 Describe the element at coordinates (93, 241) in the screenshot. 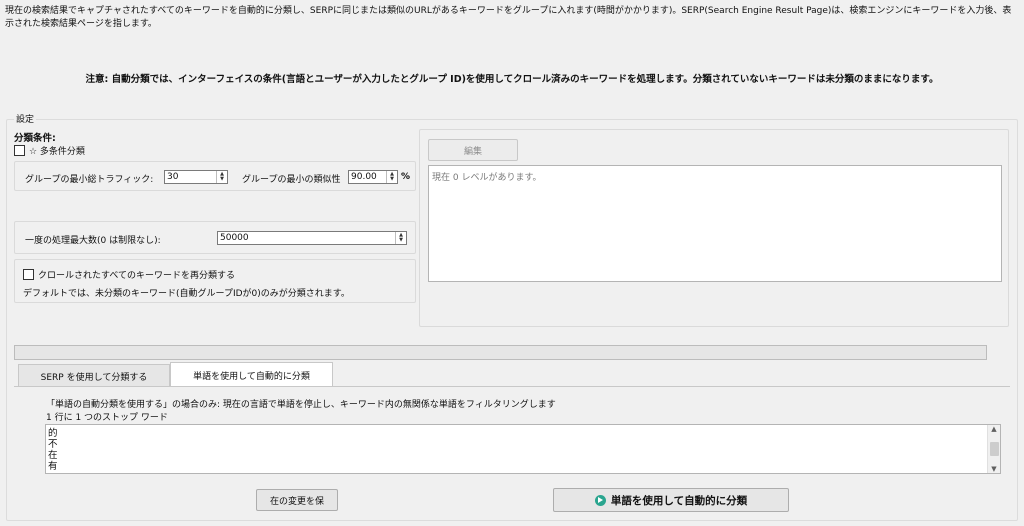

I see `max-process-label: 一度の処理最大数(0 は制限なし):` at that location.